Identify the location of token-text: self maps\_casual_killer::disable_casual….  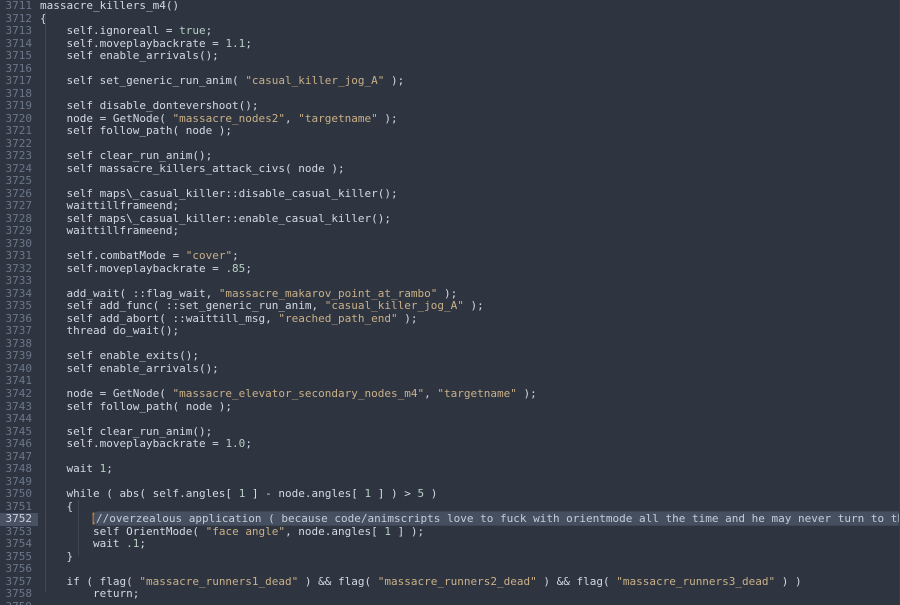
(219, 193).